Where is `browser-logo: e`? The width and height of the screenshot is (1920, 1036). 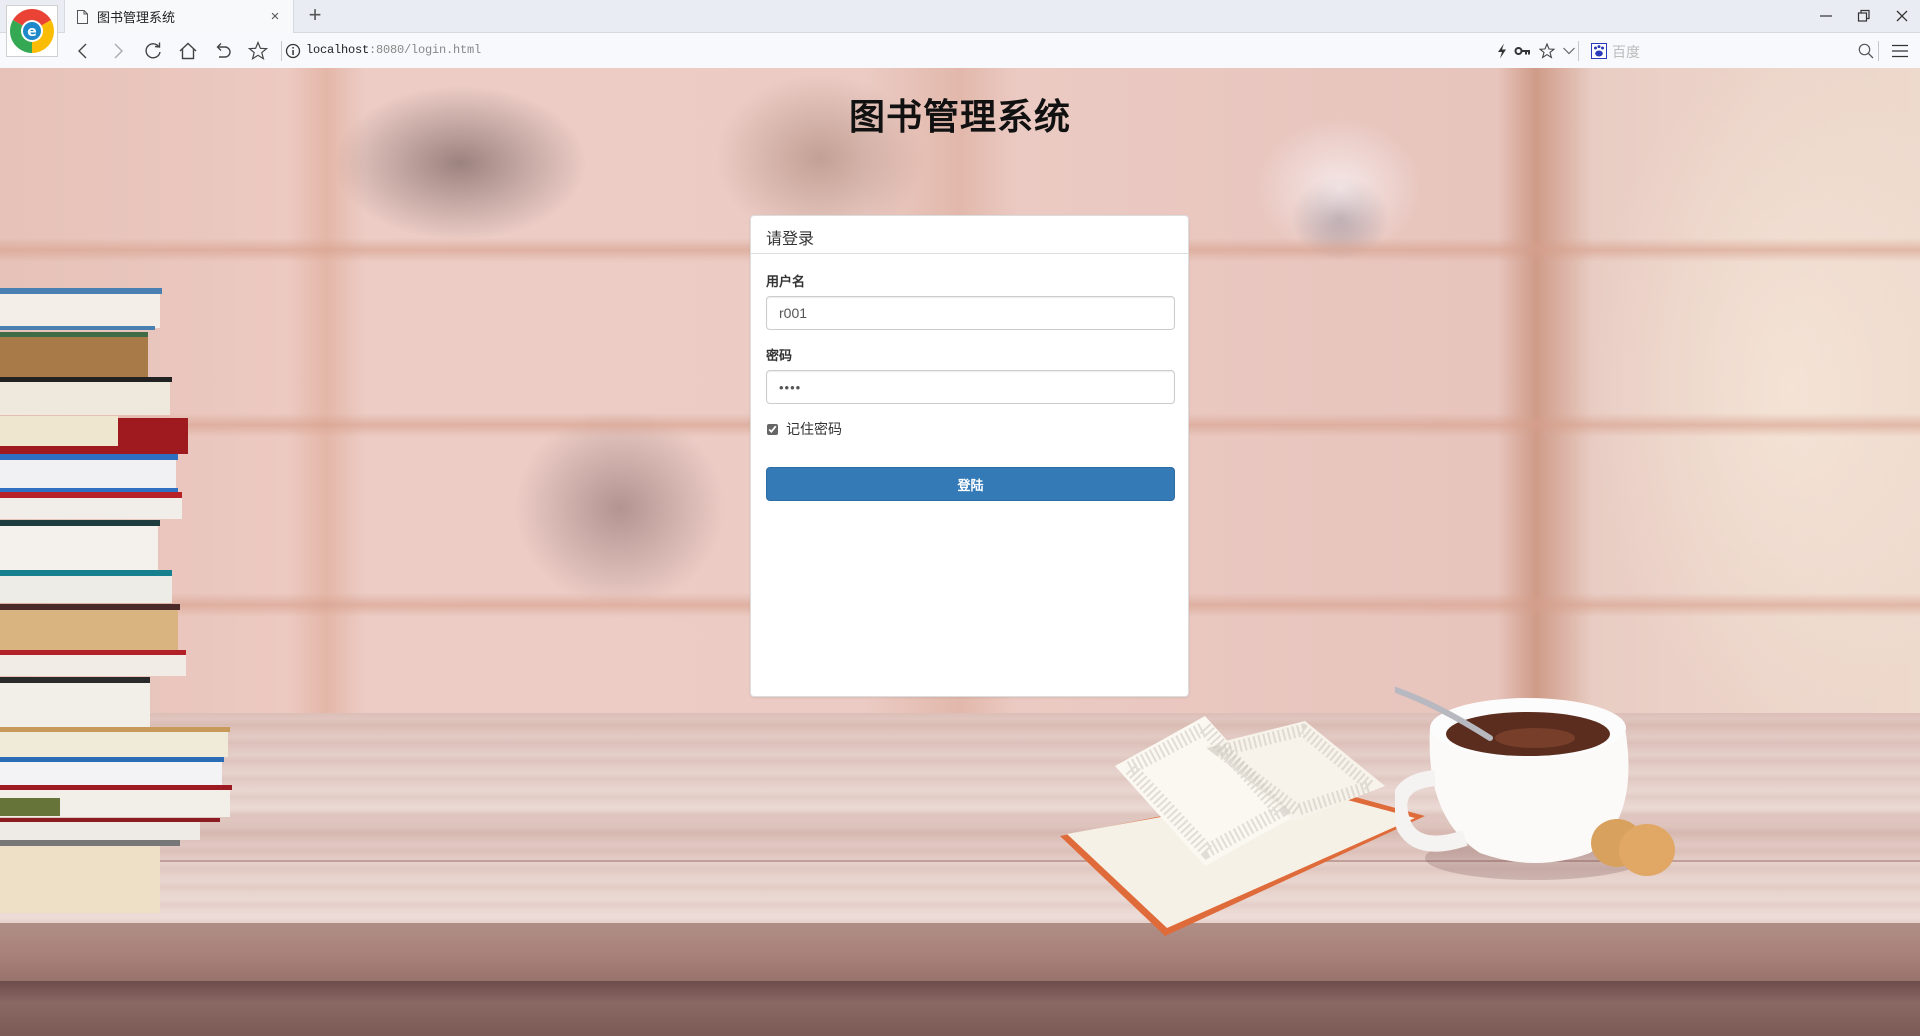
browser-logo: e is located at coordinates (32, 31).